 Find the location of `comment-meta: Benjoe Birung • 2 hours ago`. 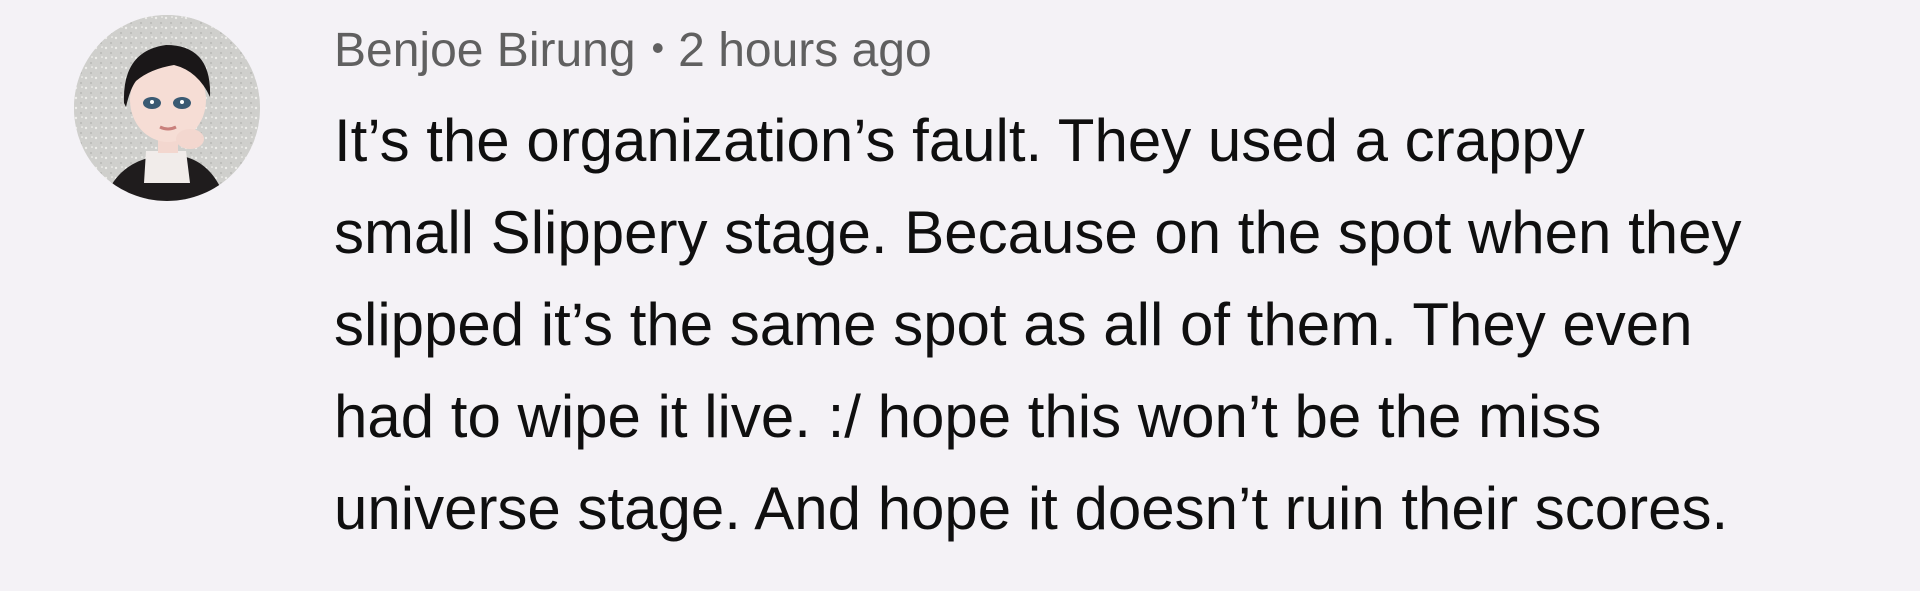

comment-meta: Benjoe Birung • 2 hours ago is located at coordinates (1114, 49).